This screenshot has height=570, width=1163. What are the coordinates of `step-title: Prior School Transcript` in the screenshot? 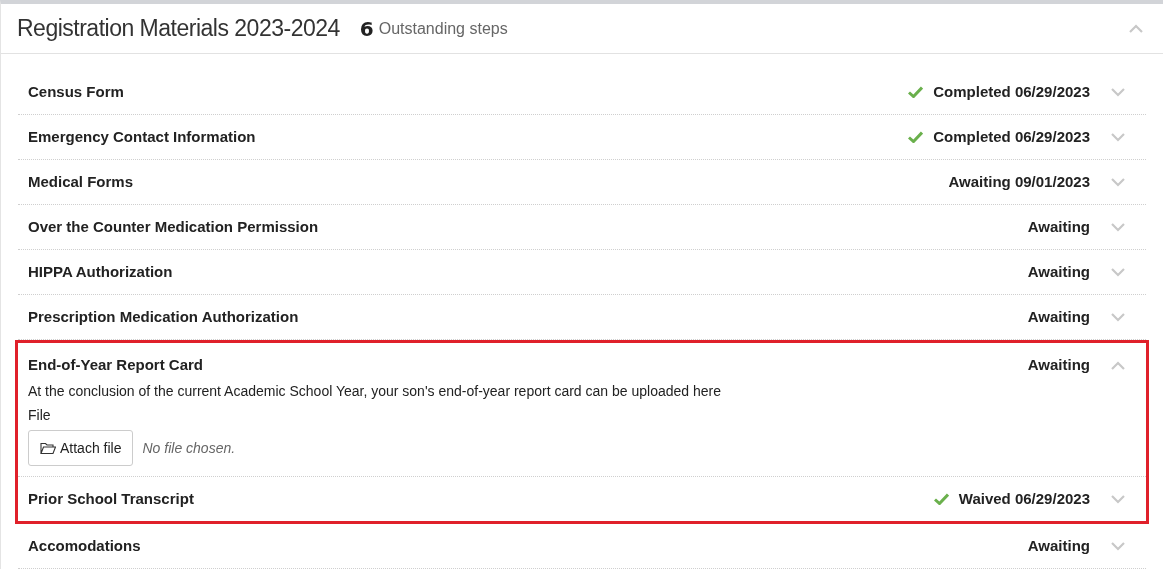 It's located at (111, 499).